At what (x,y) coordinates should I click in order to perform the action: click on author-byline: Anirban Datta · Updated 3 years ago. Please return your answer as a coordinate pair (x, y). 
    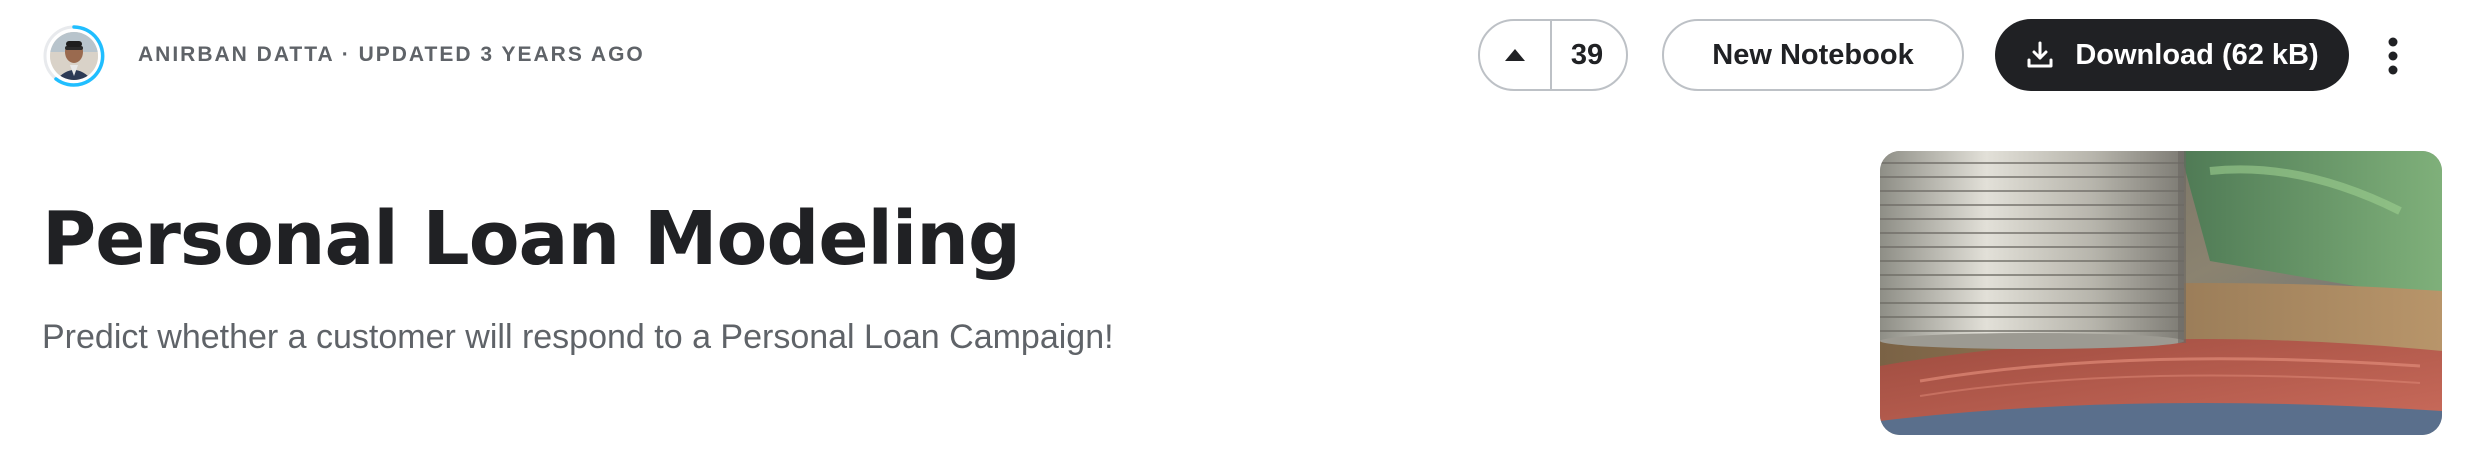
    Looking at the image, I should click on (391, 55).